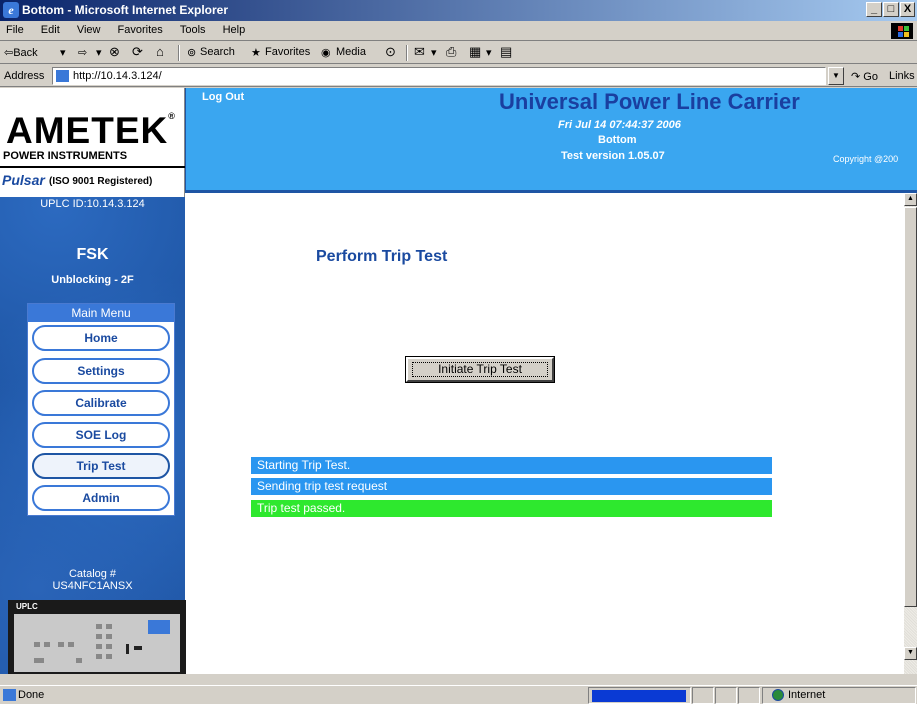  Describe the element at coordinates (92, 586) in the screenshot. I see `catalog-number: US4NFC1ANSX` at that location.